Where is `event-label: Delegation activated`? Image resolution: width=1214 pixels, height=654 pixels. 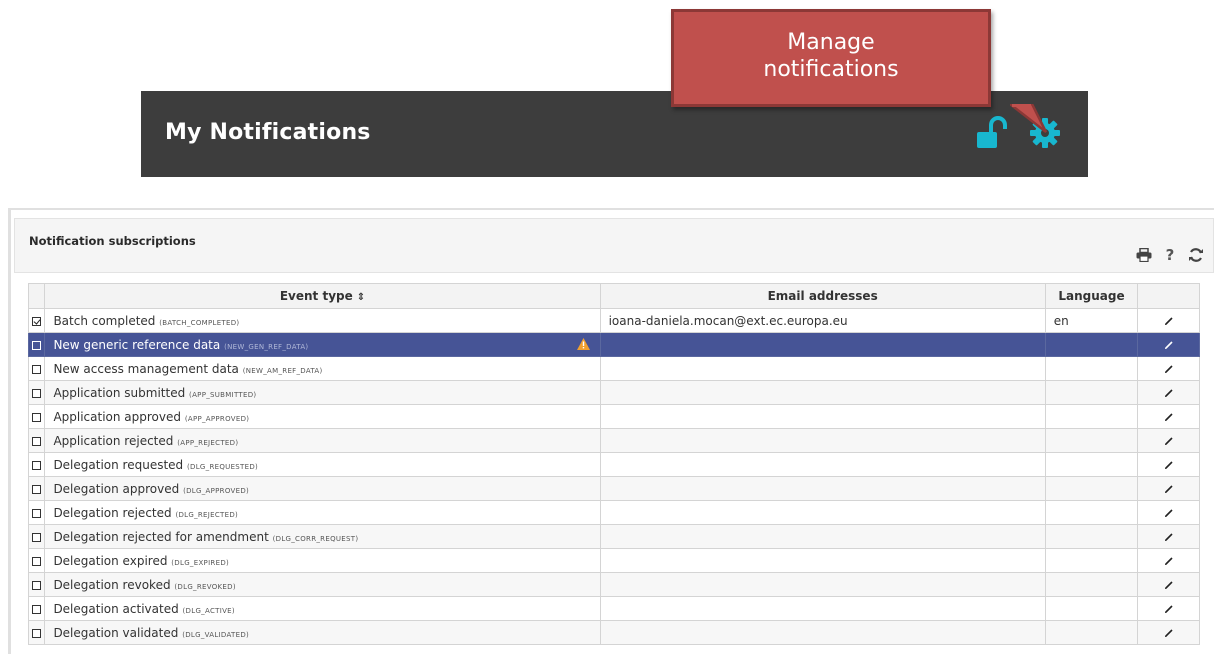
event-label: Delegation activated is located at coordinates (116, 608).